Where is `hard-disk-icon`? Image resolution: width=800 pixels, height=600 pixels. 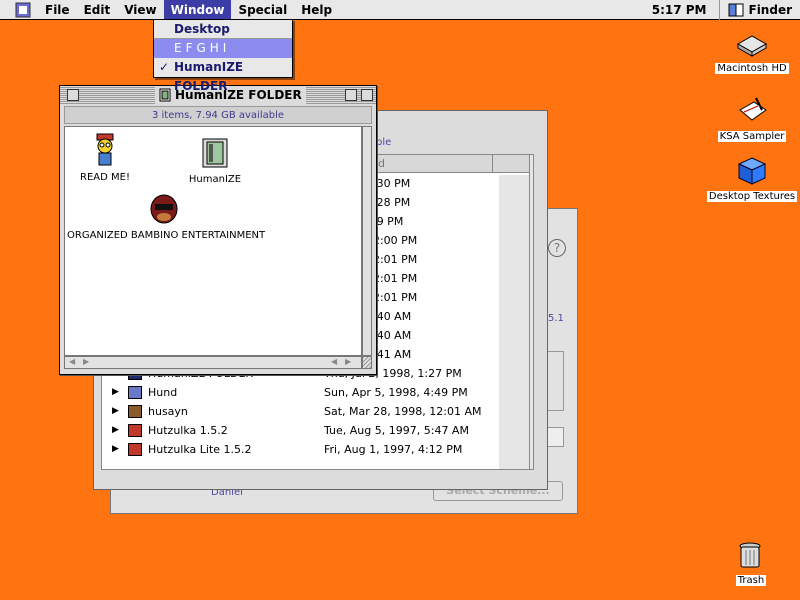 hard-disk-icon is located at coordinates (752, 46).